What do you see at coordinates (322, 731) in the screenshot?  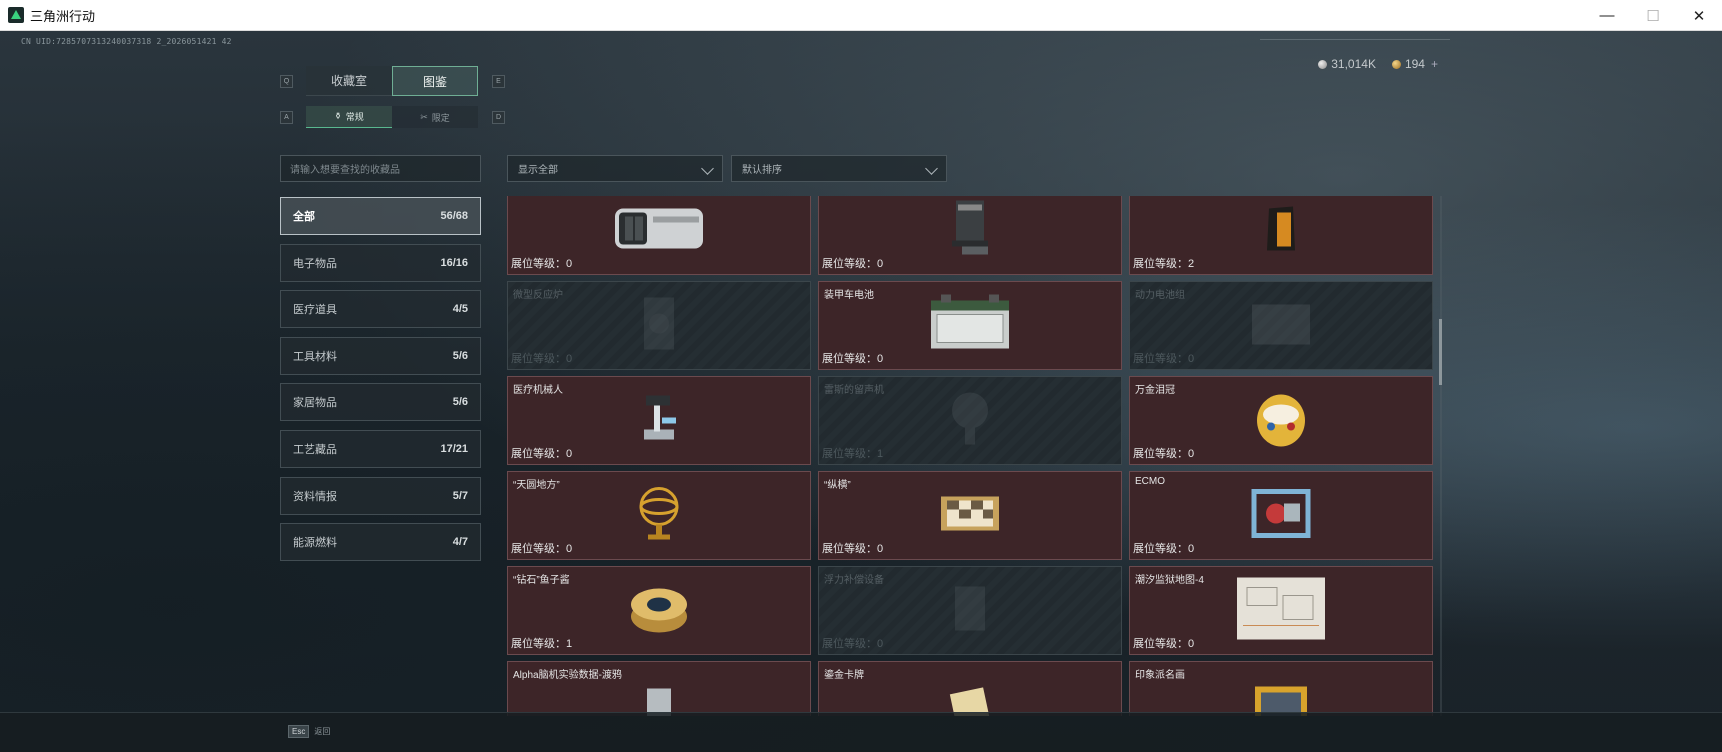 I see `back-label: 返回` at bounding box center [322, 731].